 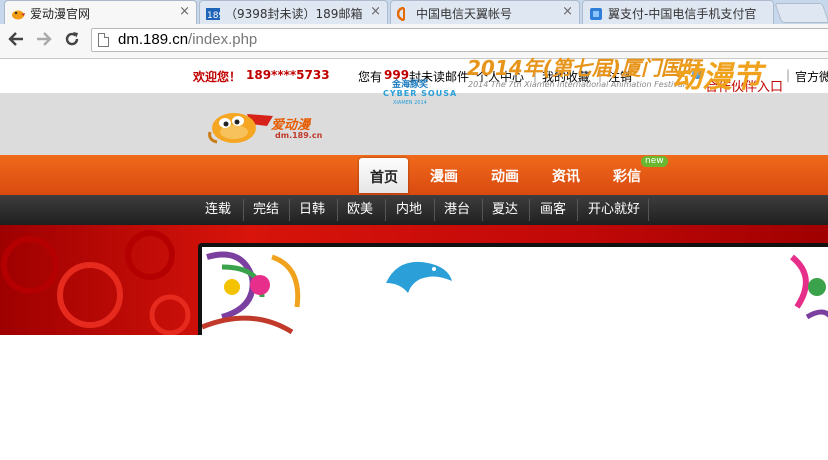 I want to click on mail-prefix: 您有, so click(x=370, y=77).